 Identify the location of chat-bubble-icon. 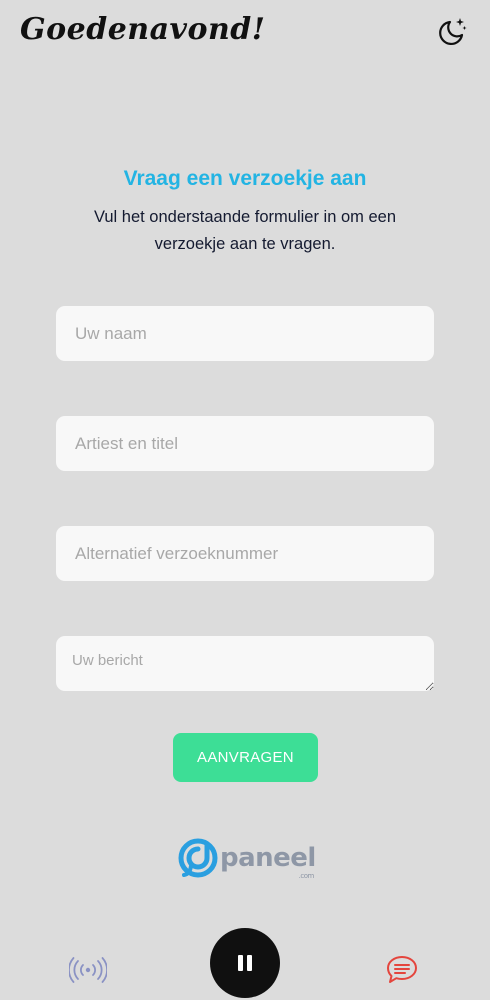
(402, 969).